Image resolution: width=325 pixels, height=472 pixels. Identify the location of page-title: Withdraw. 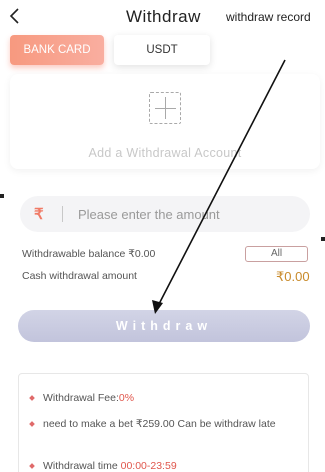
(163, 16).